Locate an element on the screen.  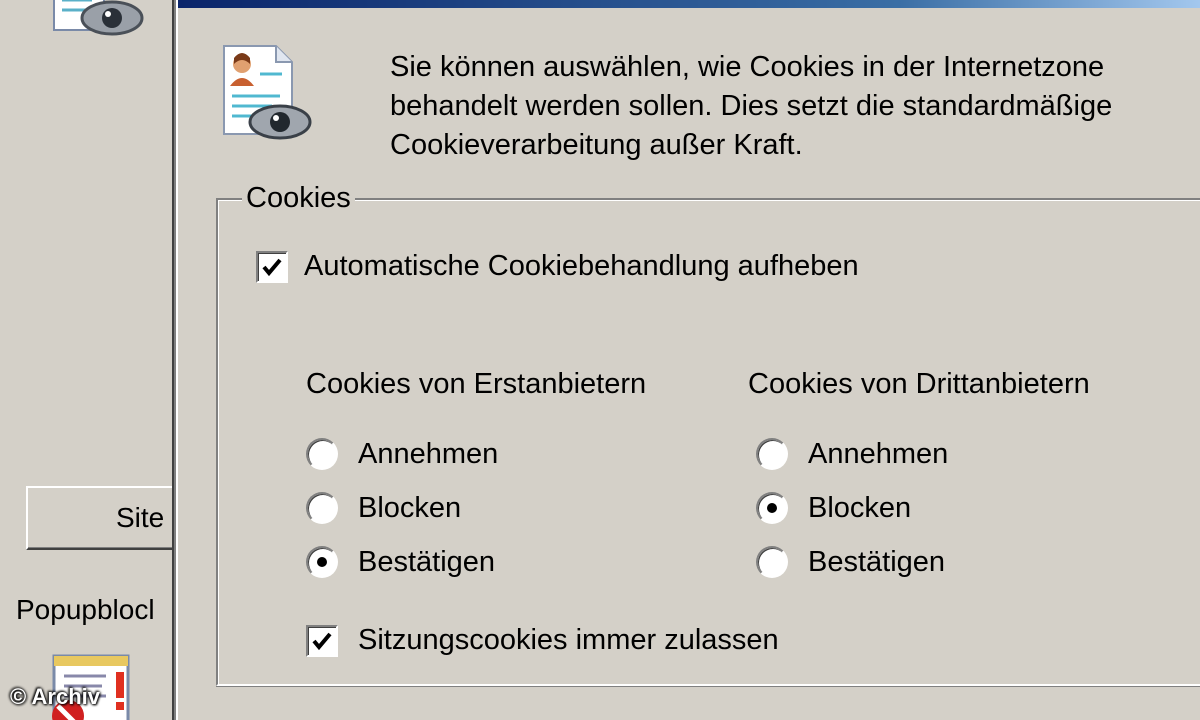
session-cookies-checkbox is located at coordinates (322, 640).